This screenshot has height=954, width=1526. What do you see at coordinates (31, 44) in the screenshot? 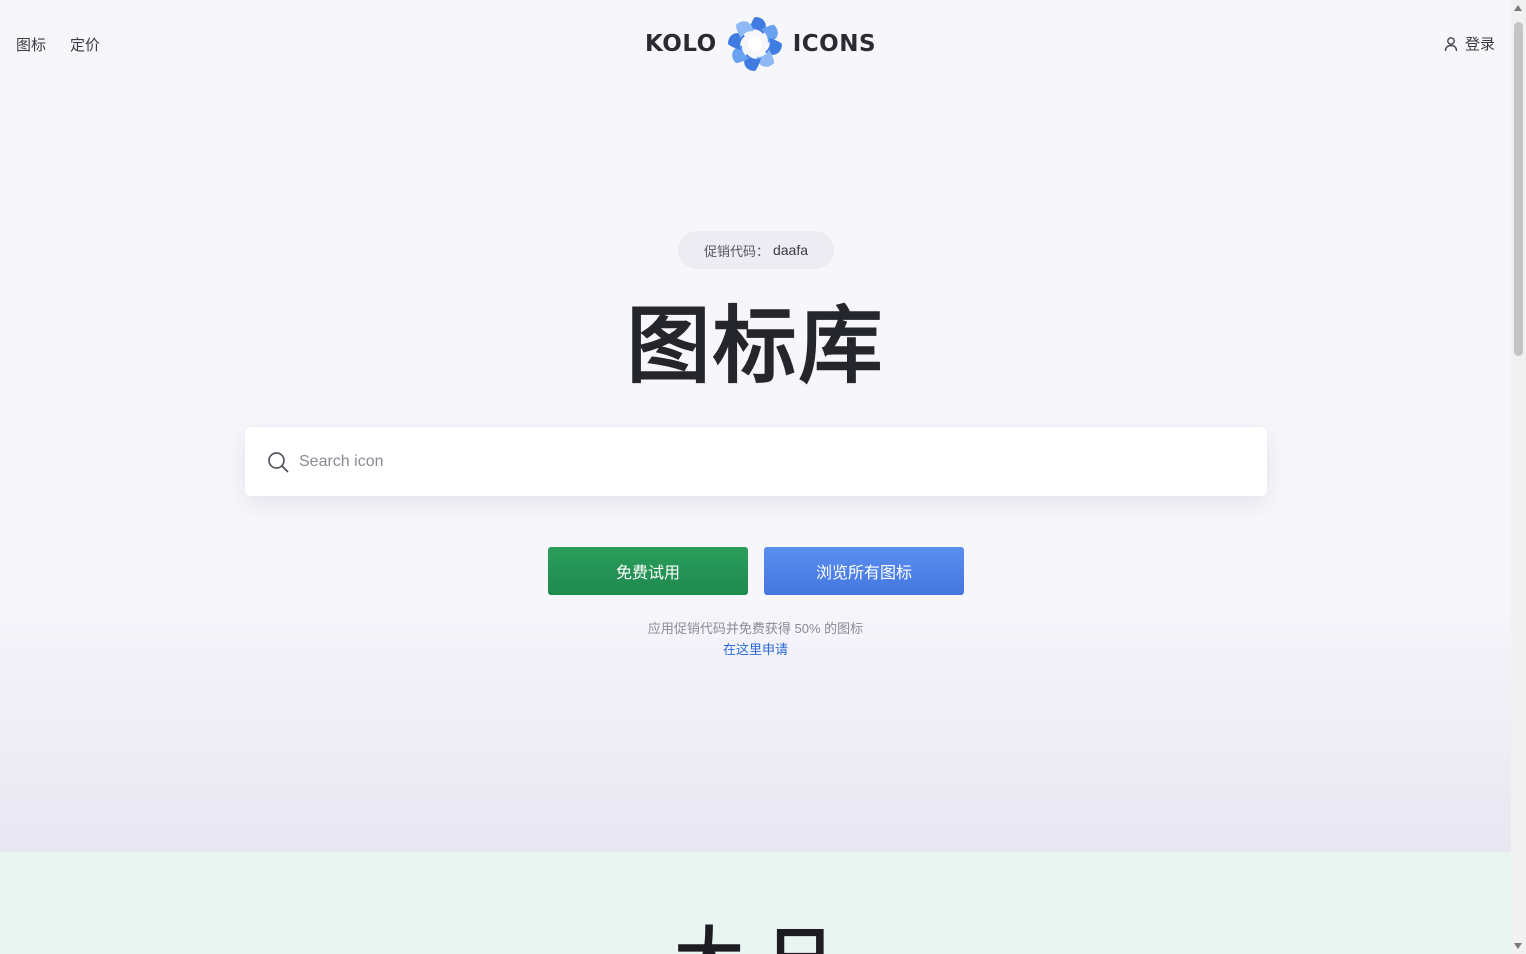
I see `nav-link-icons: 图标` at bounding box center [31, 44].